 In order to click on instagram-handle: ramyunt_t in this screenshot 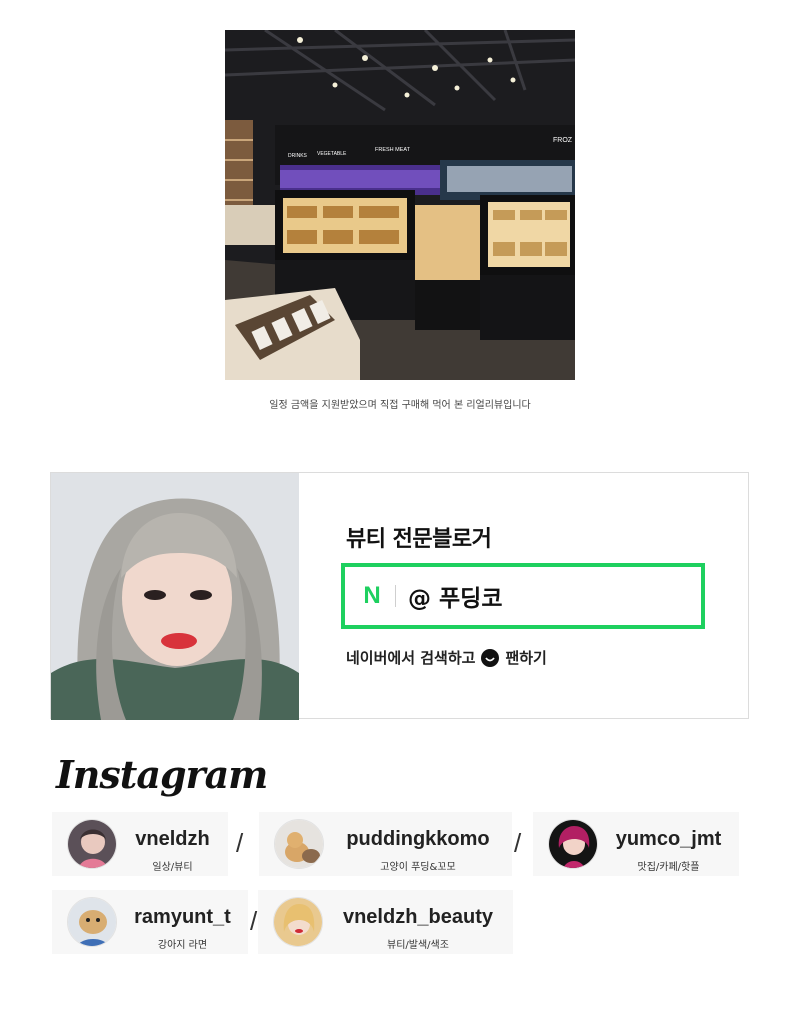, I will do `click(182, 917)`.